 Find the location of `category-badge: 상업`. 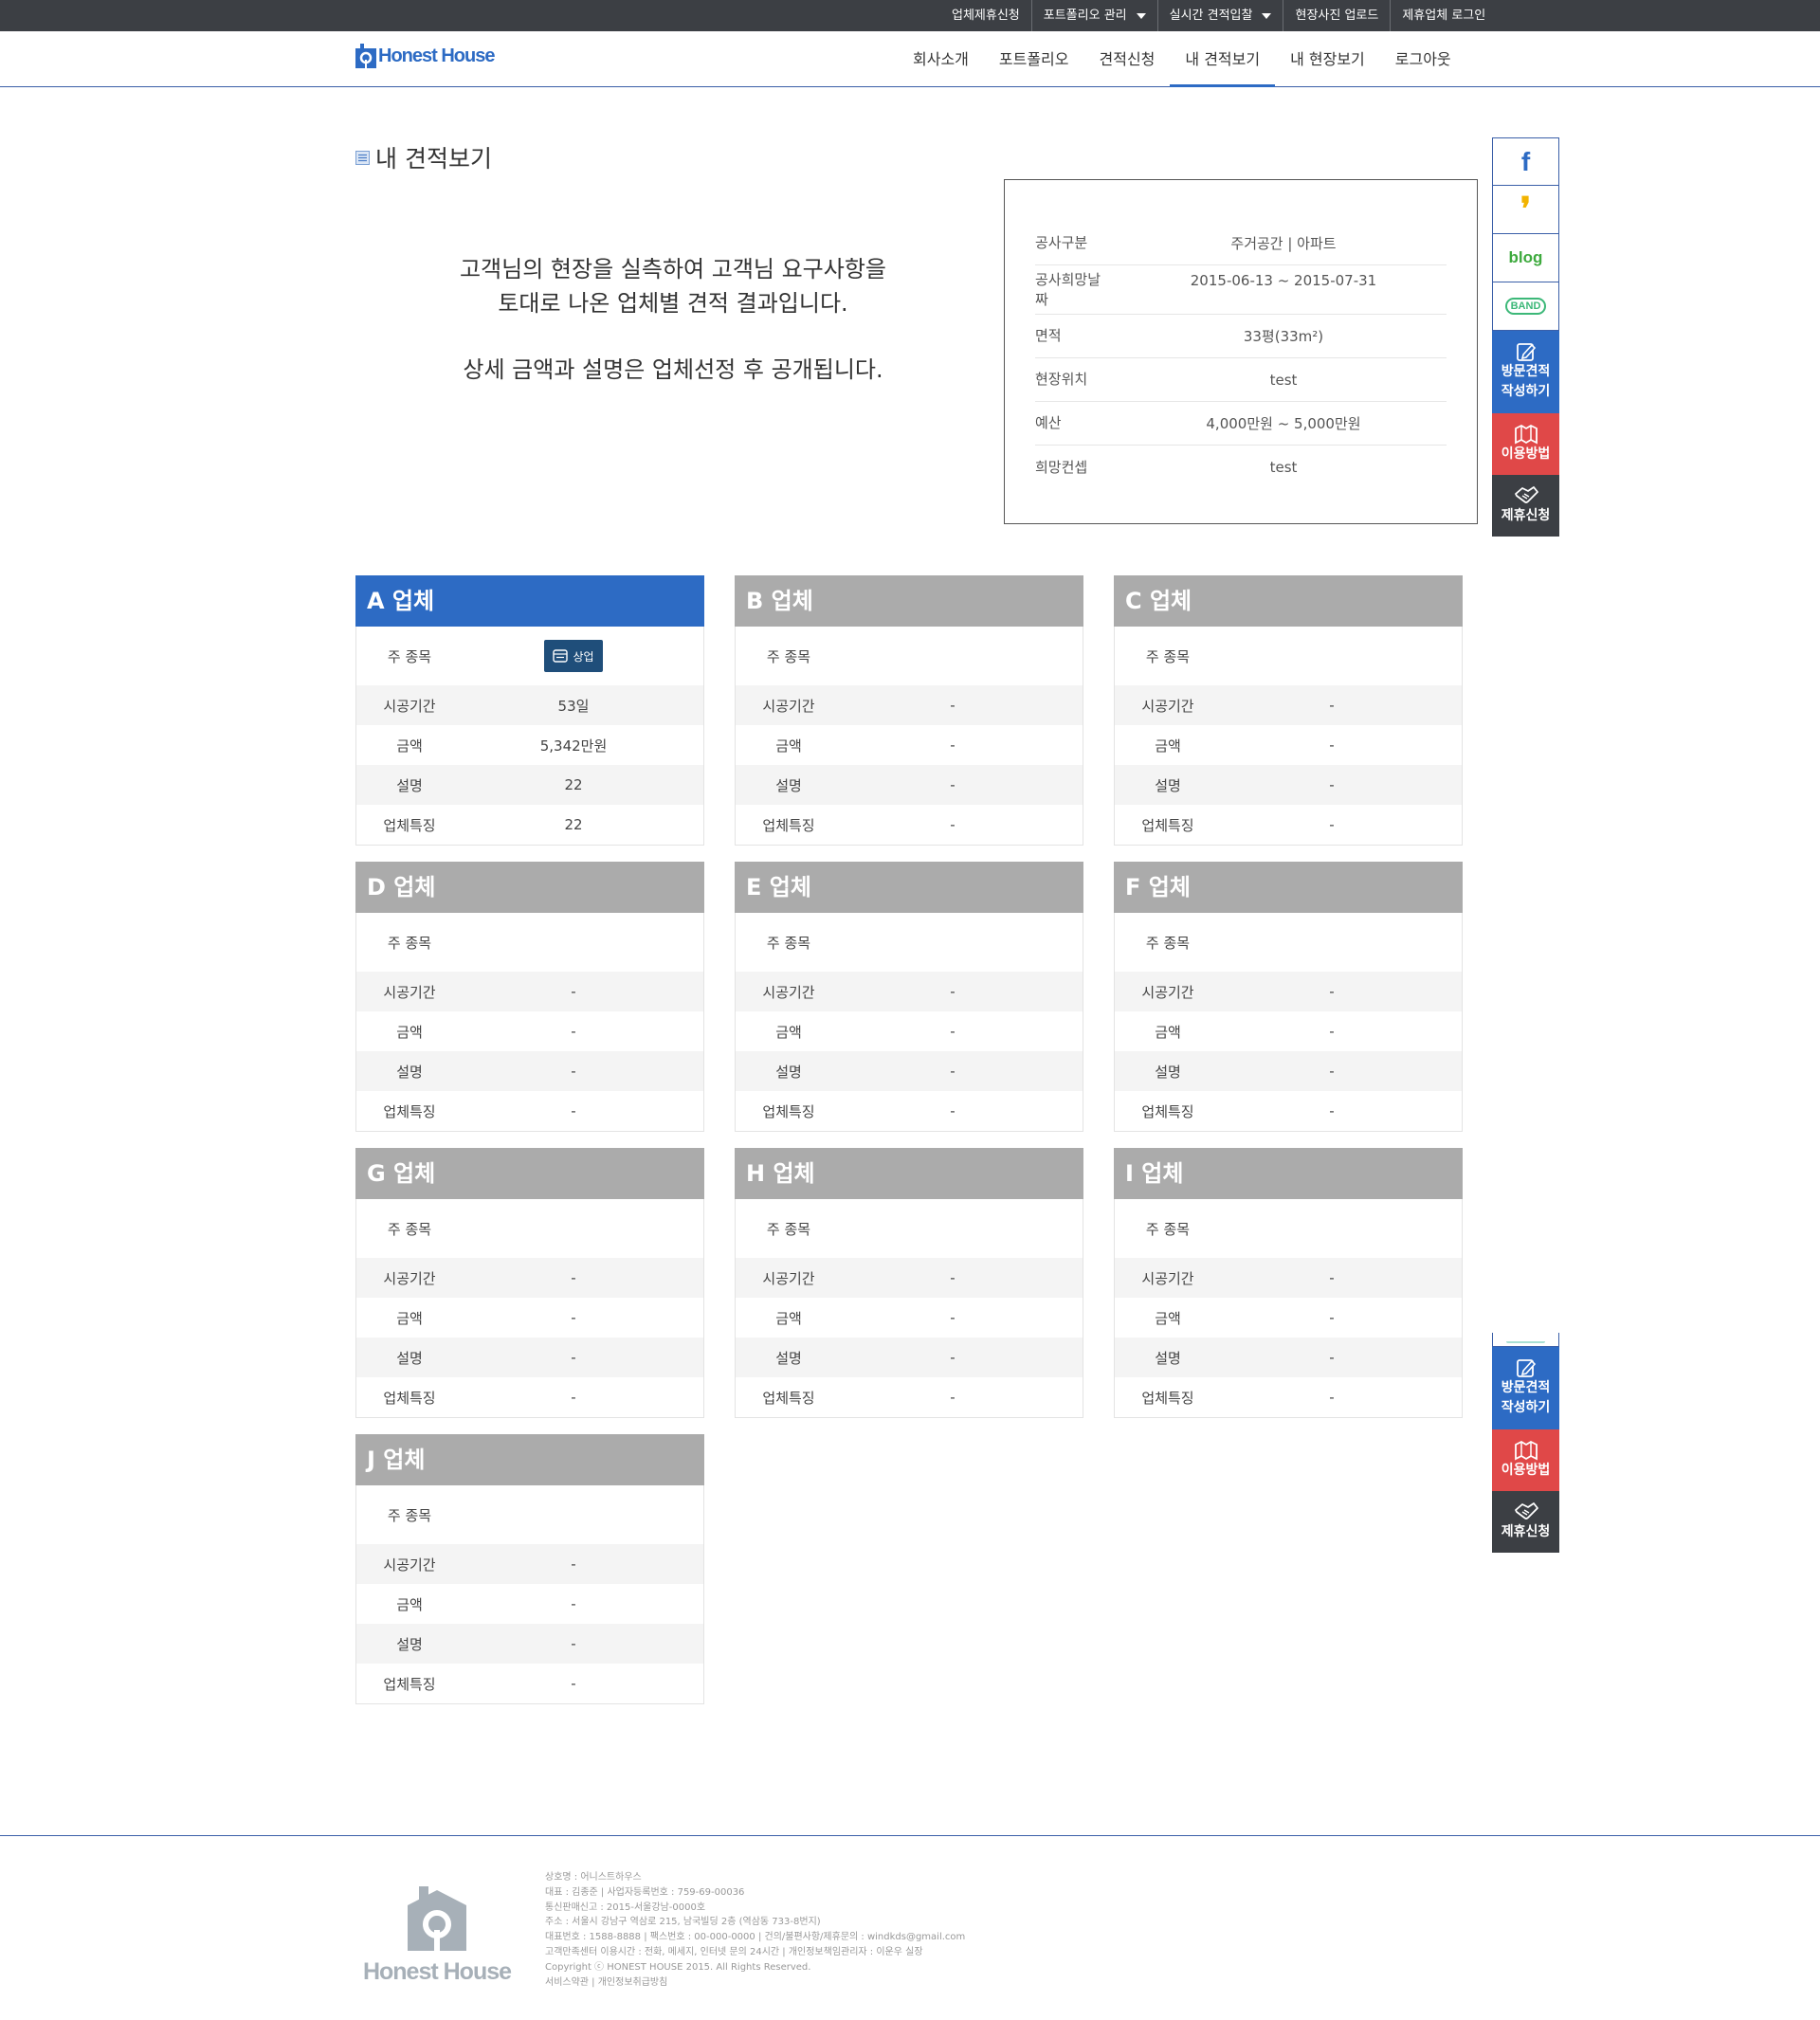

category-badge: 상업 is located at coordinates (573, 656).